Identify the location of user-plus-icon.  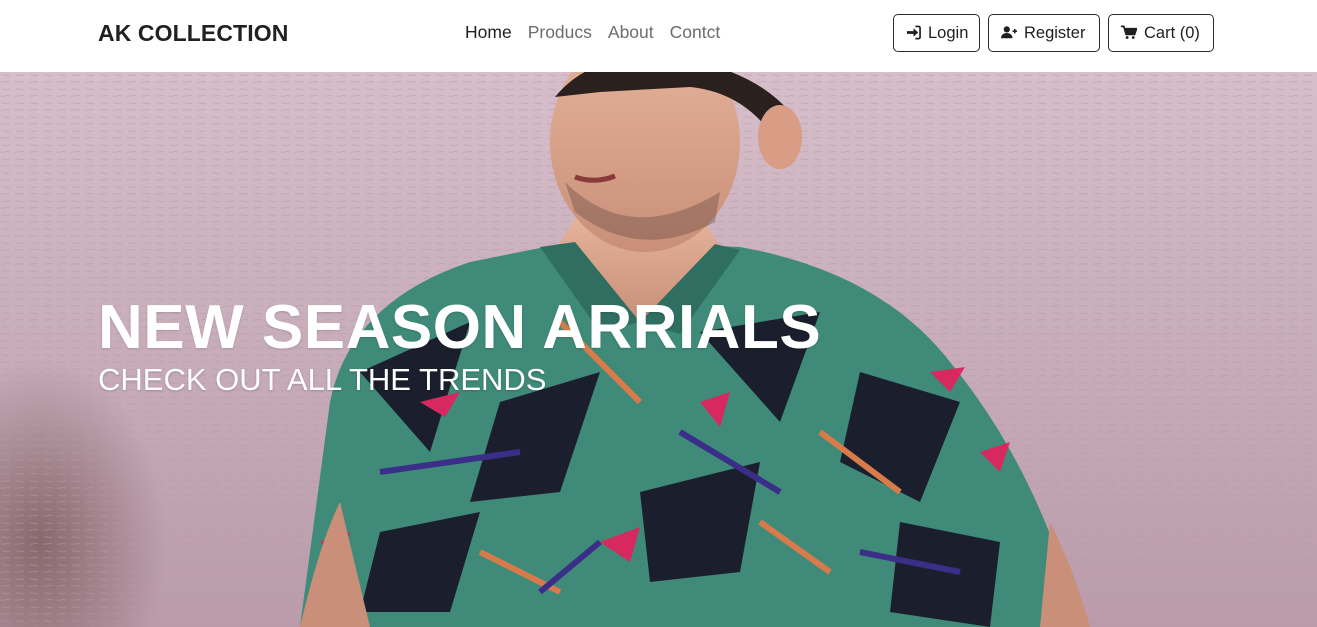
(1009, 33).